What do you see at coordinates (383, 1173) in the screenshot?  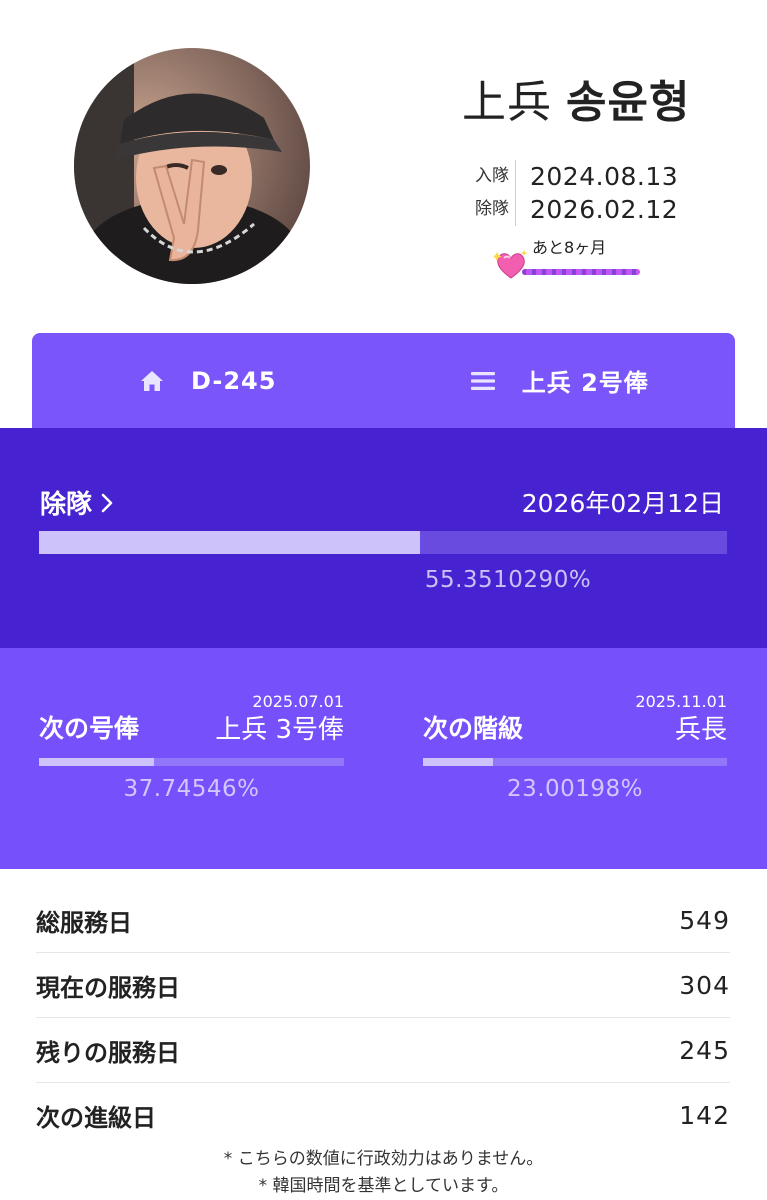 I see `disclaimer-notes: * こちらの数値に行政効力はありません。 * 韓国時間を基準としています。` at bounding box center [383, 1173].